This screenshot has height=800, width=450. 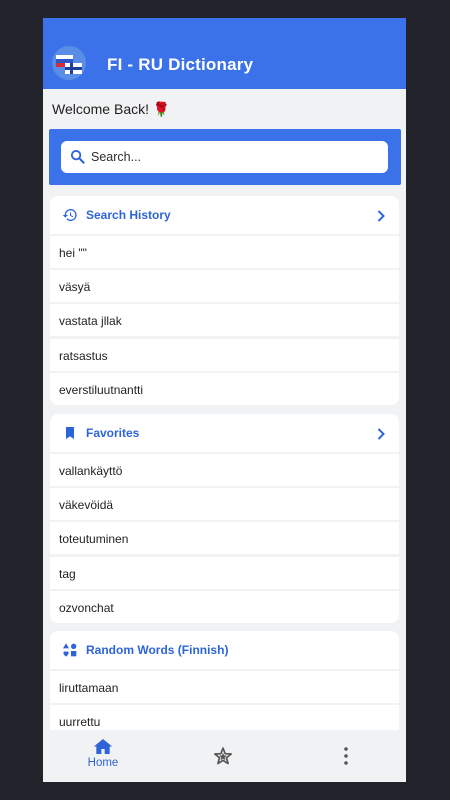 What do you see at coordinates (86, 505) in the screenshot?
I see `favorite-item-label: väkevöidä` at bounding box center [86, 505].